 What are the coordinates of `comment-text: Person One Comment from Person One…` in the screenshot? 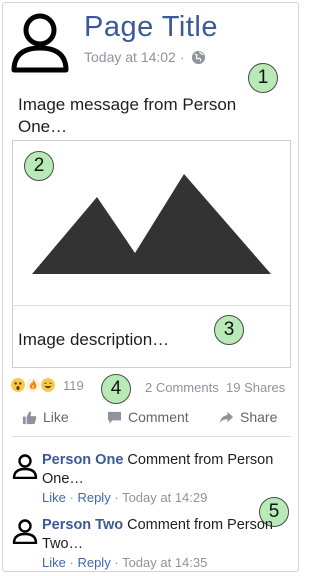 It's located at (162, 470).